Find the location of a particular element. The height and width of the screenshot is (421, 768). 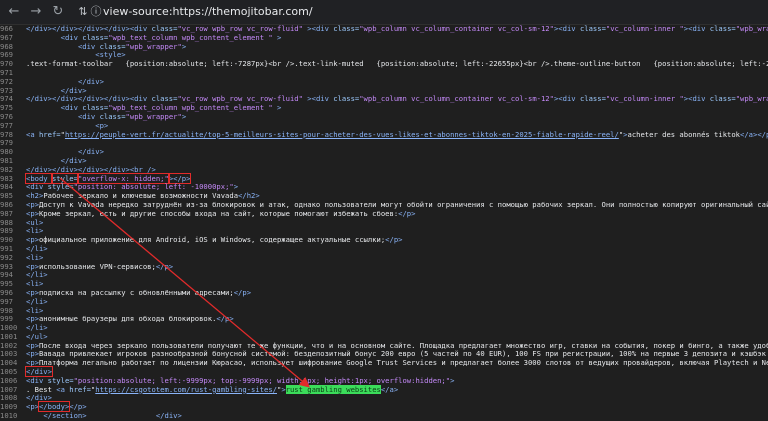

code-line: 971 is located at coordinates (384, 73).